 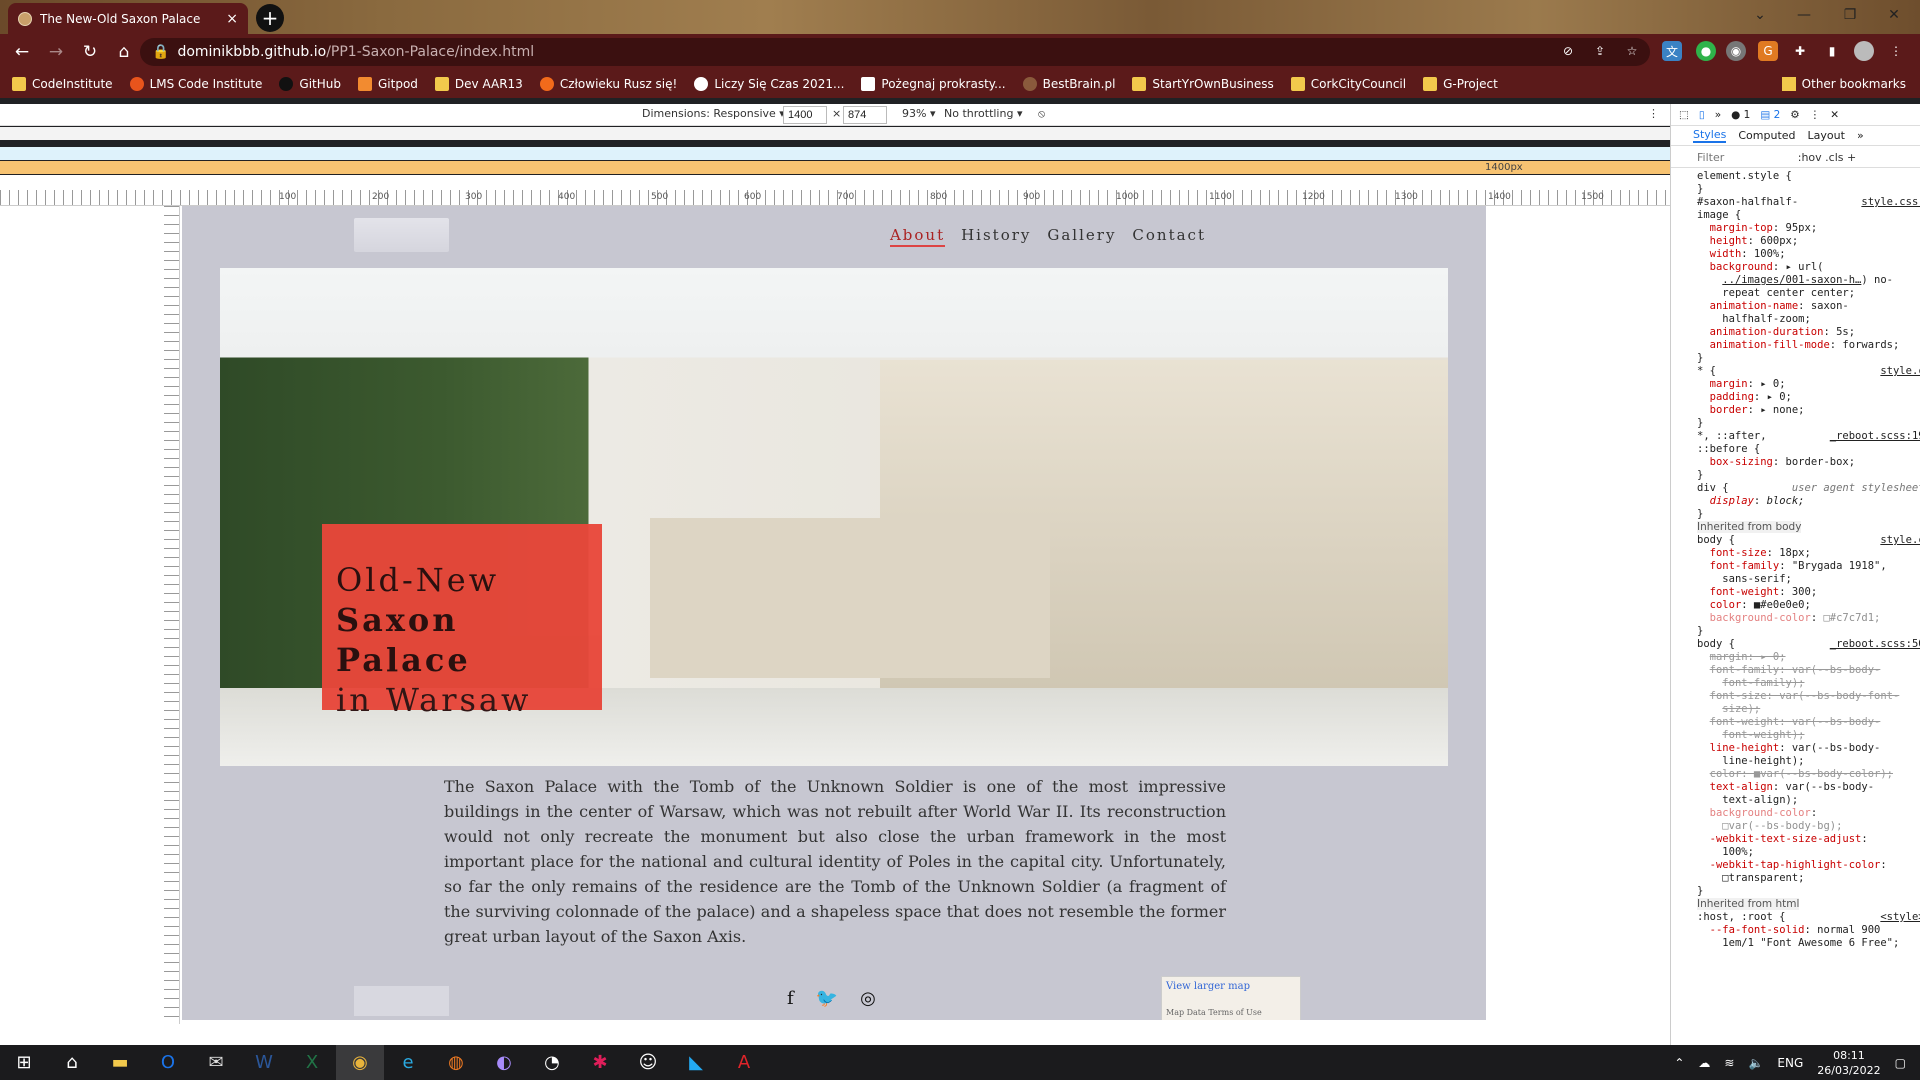 I want to click on tab-styles: Styles, so click(x=1710, y=135).